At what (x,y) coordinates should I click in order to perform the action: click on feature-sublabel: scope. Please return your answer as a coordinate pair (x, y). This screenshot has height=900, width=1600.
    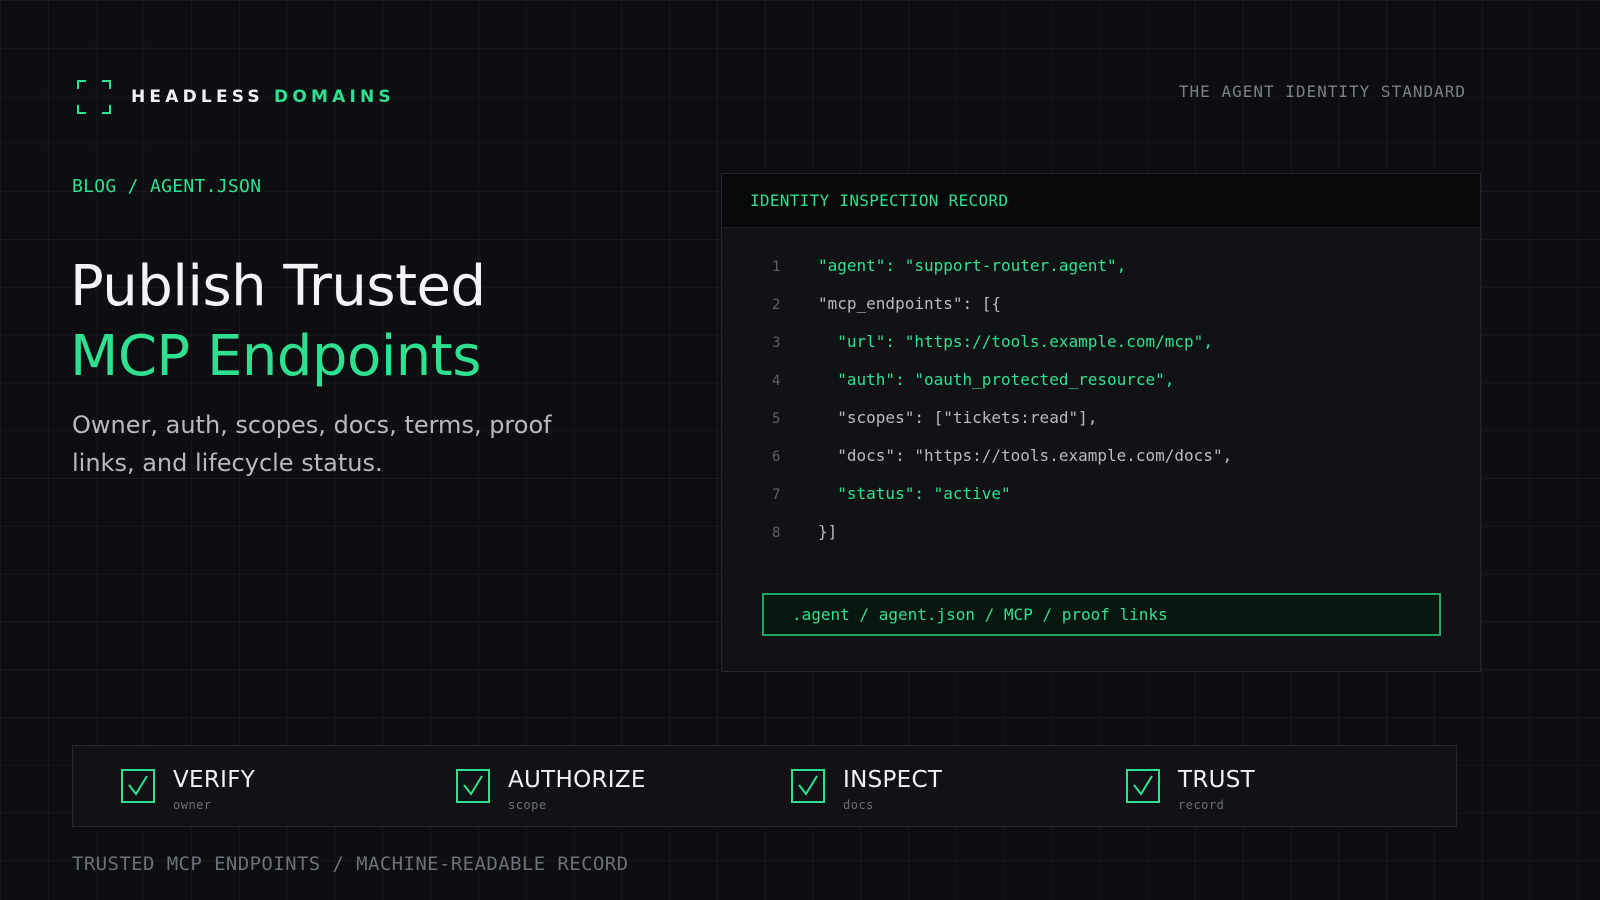
    Looking at the image, I should click on (527, 805).